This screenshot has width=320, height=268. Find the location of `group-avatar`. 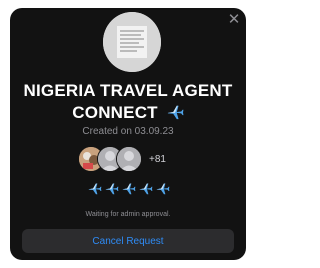

group-avatar is located at coordinates (132, 42).